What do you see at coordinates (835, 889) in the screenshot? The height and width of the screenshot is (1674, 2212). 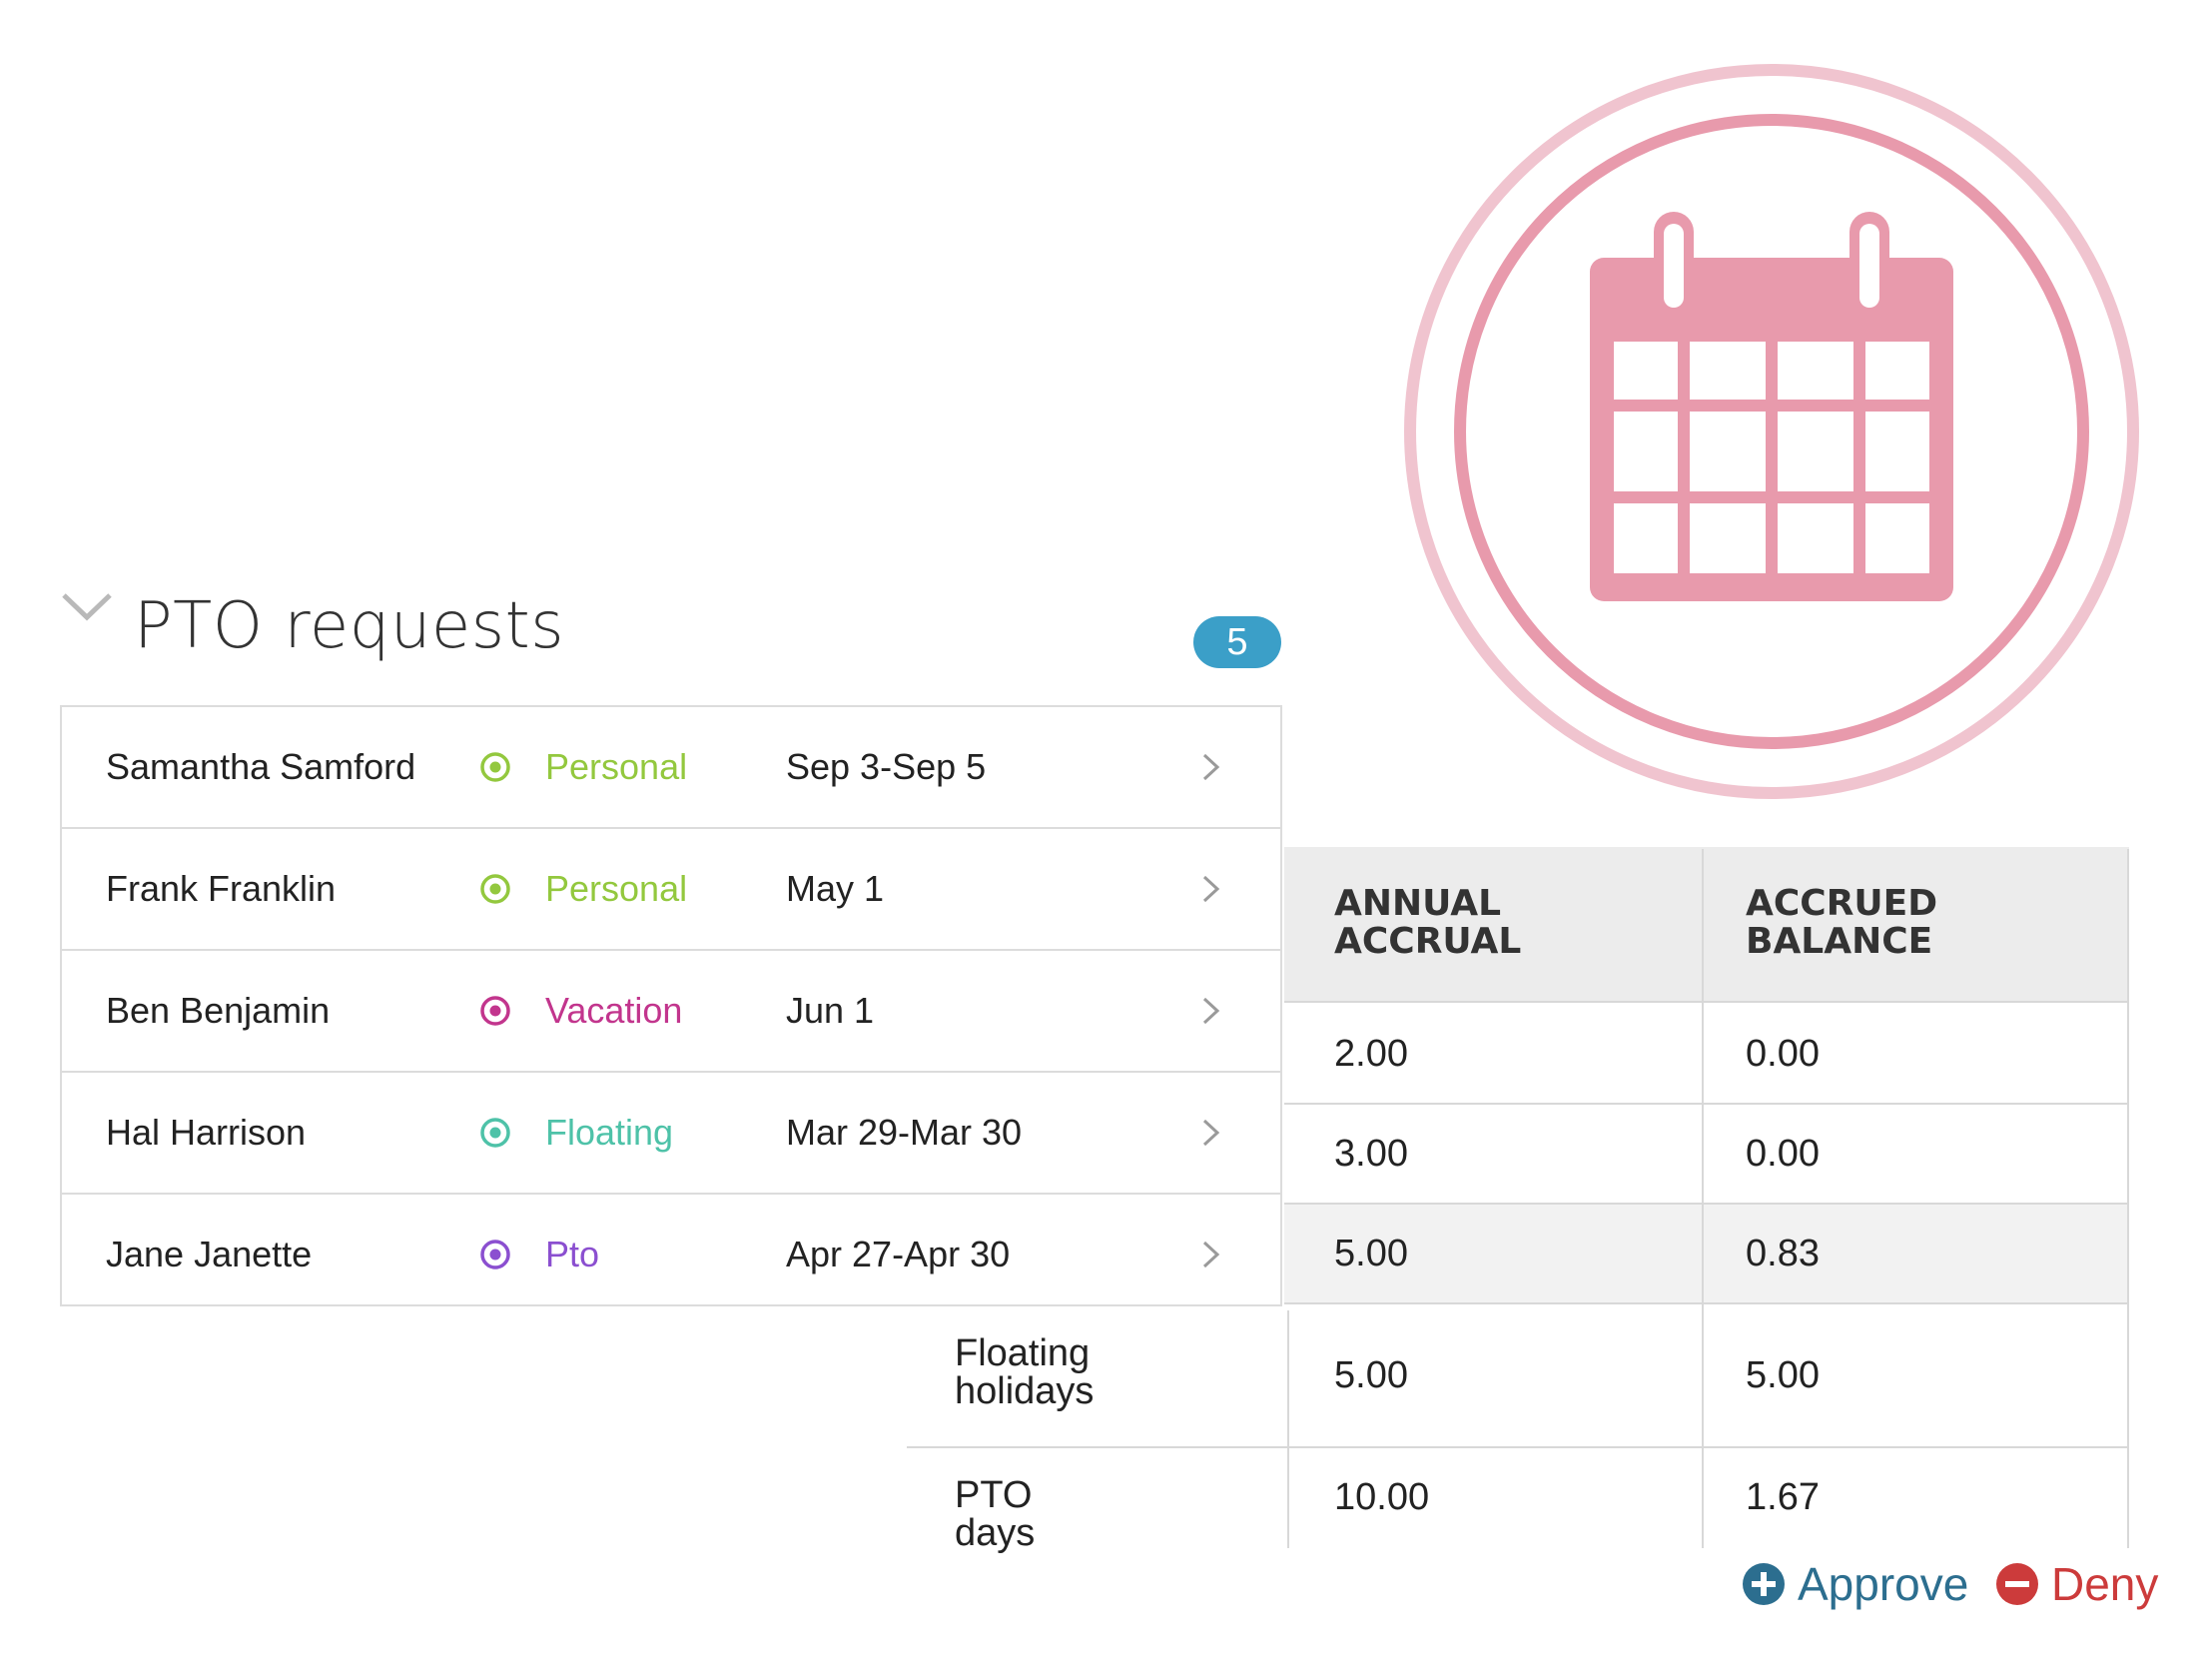 I see `request-dates: May 1` at bounding box center [835, 889].